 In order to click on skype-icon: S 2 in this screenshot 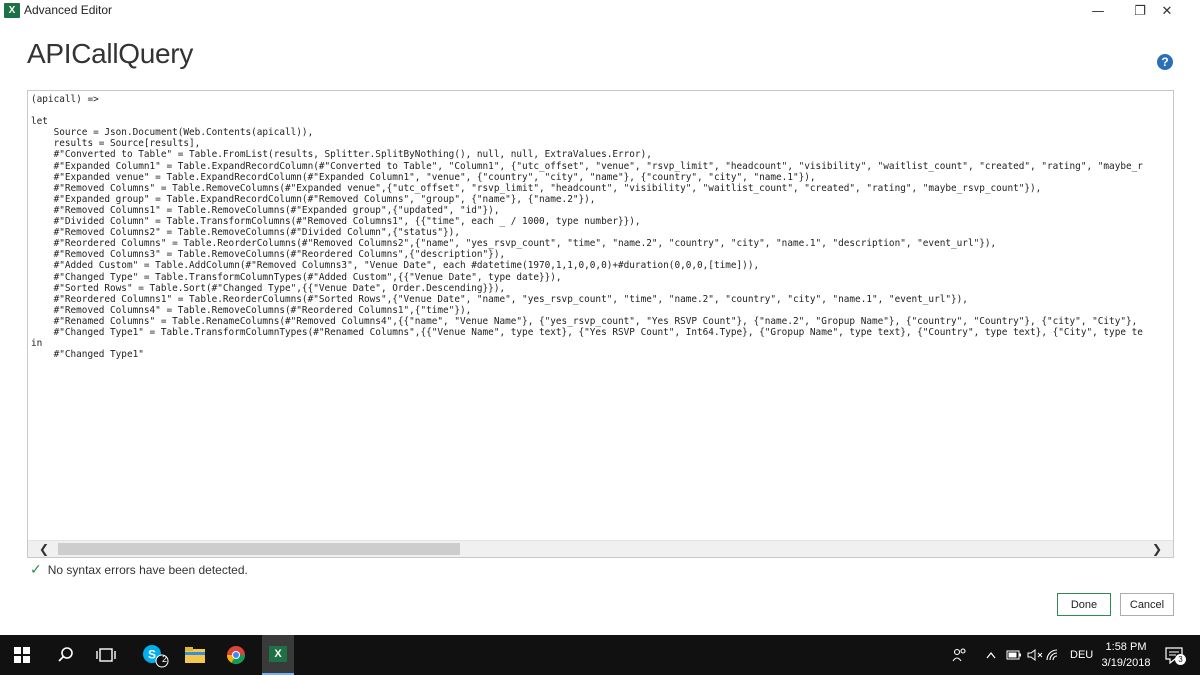, I will do `click(155, 655)`.